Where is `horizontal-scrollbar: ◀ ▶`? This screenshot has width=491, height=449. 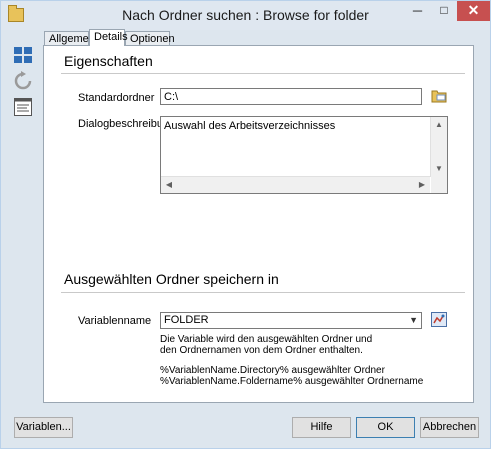 horizontal-scrollbar: ◀ ▶ is located at coordinates (295, 184).